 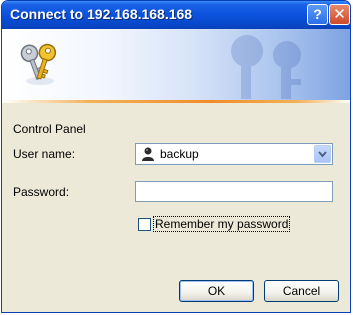 What do you see at coordinates (101, 14) in the screenshot?
I see `window-title: Connect to 192.168.168.168` at bounding box center [101, 14].